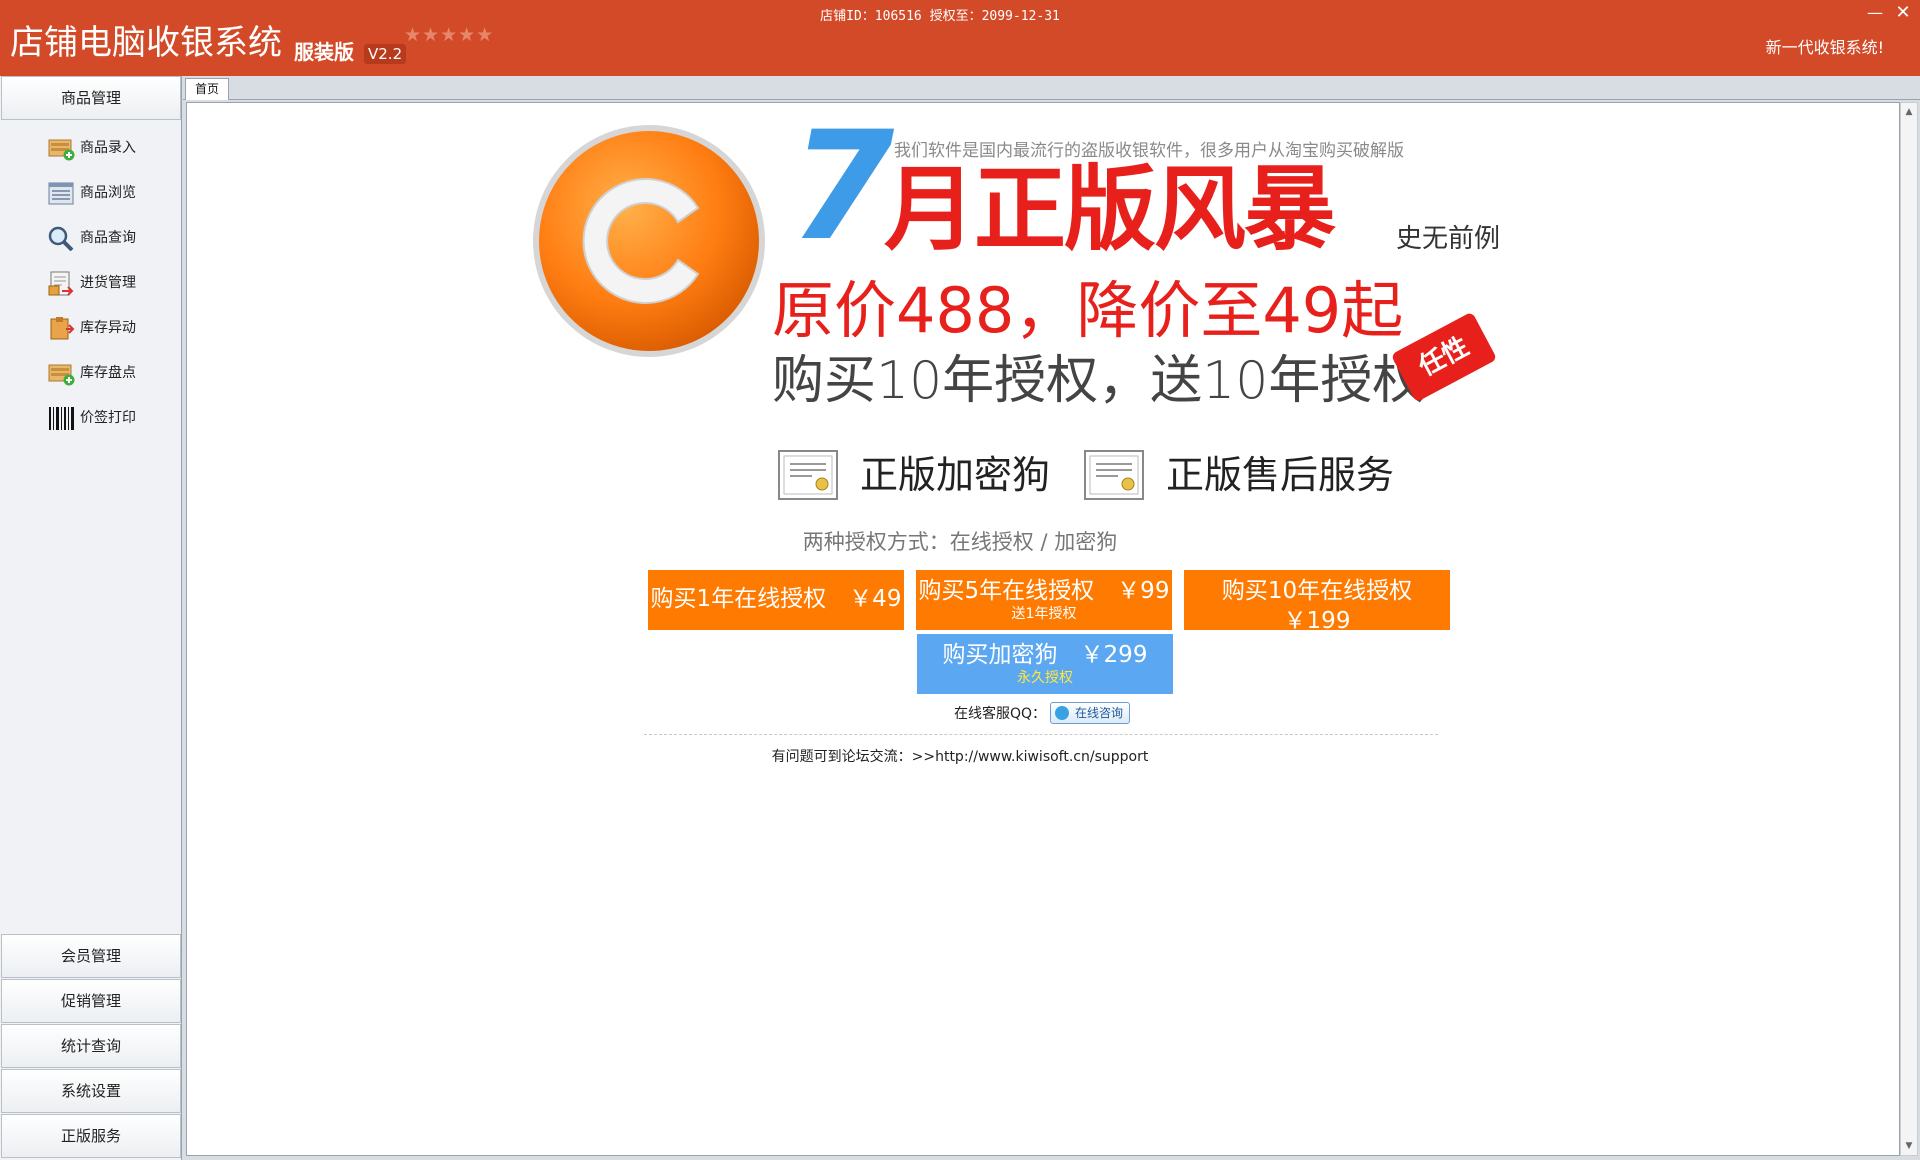  What do you see at coordinates (61, 193) in the screenshot?
I see `product-browse-icon` at bounding box center [61, 193].